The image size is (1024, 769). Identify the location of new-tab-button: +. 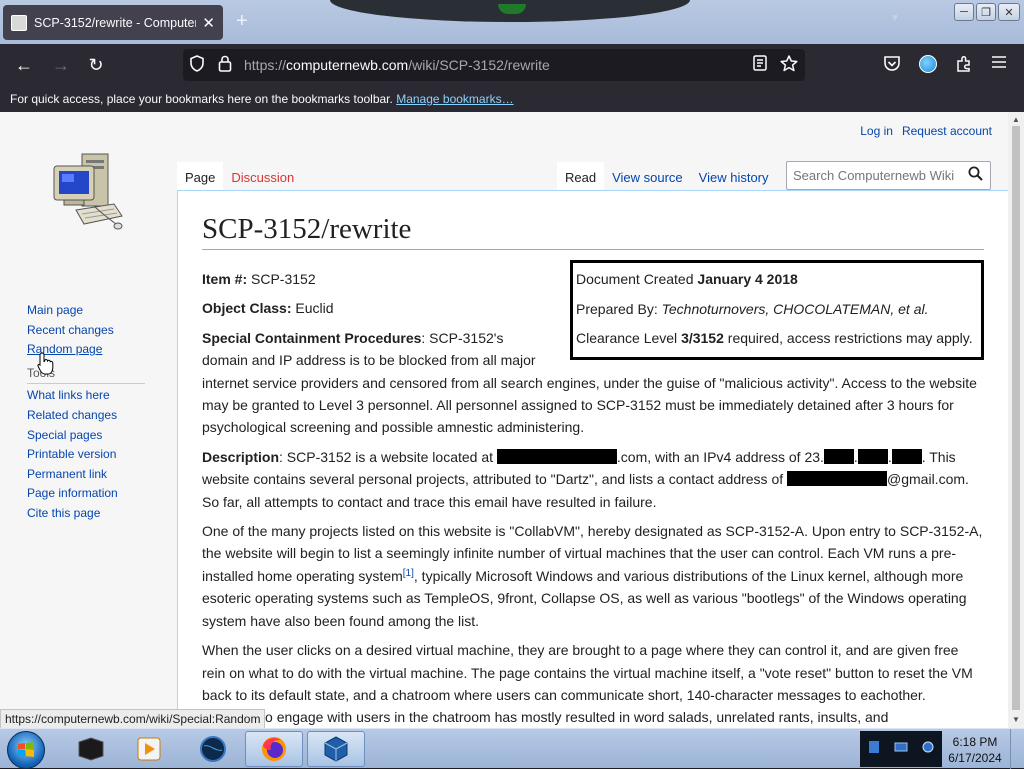
(242, 21).